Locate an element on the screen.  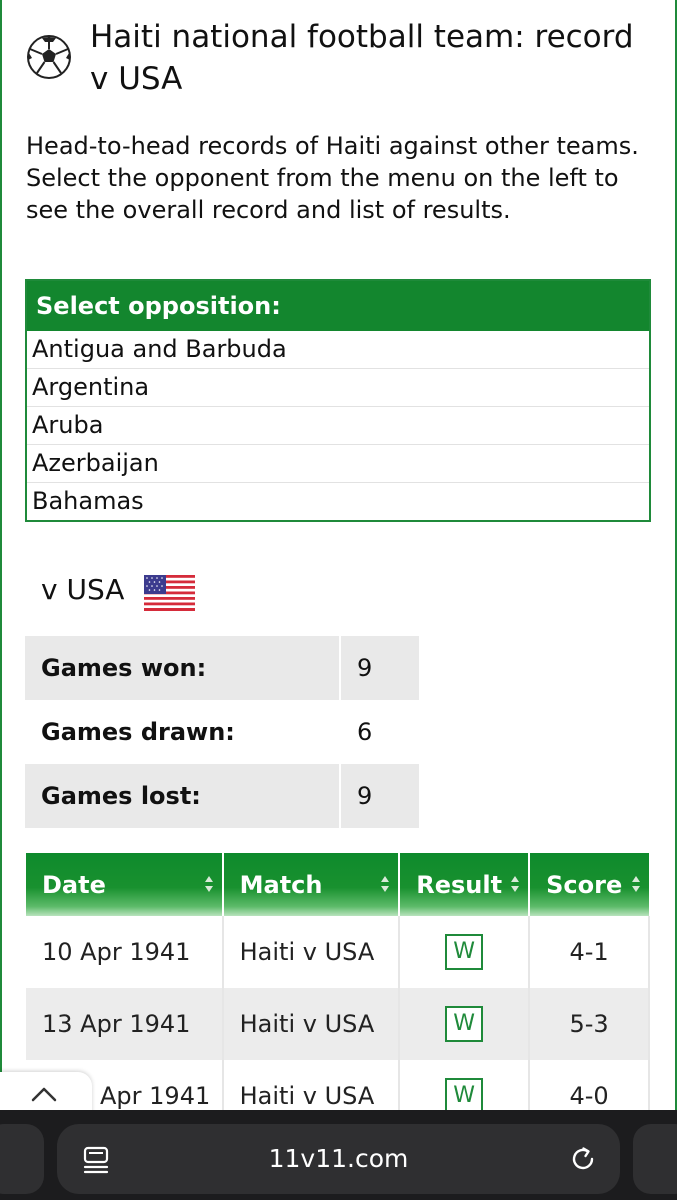
stat-label: Games lost: is located at coordinates (183, 796).